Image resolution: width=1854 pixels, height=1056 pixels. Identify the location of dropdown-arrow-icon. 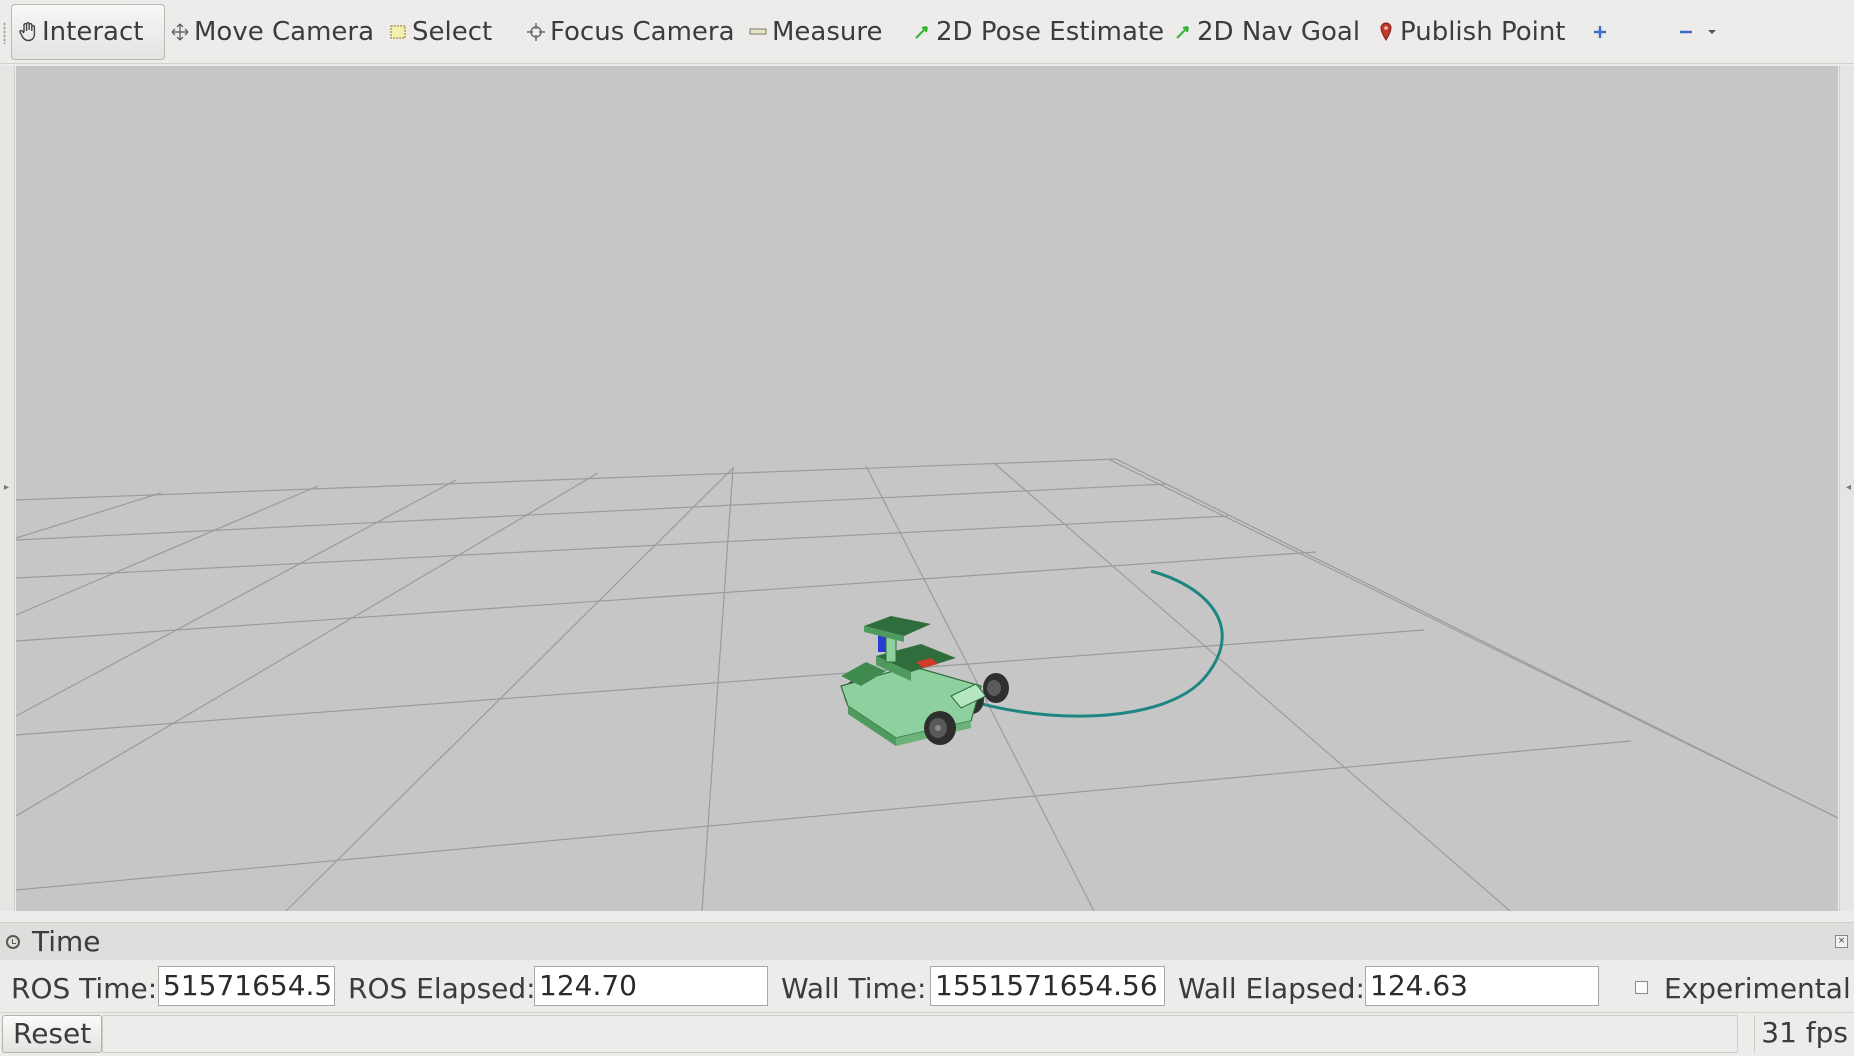
(1712, 32).